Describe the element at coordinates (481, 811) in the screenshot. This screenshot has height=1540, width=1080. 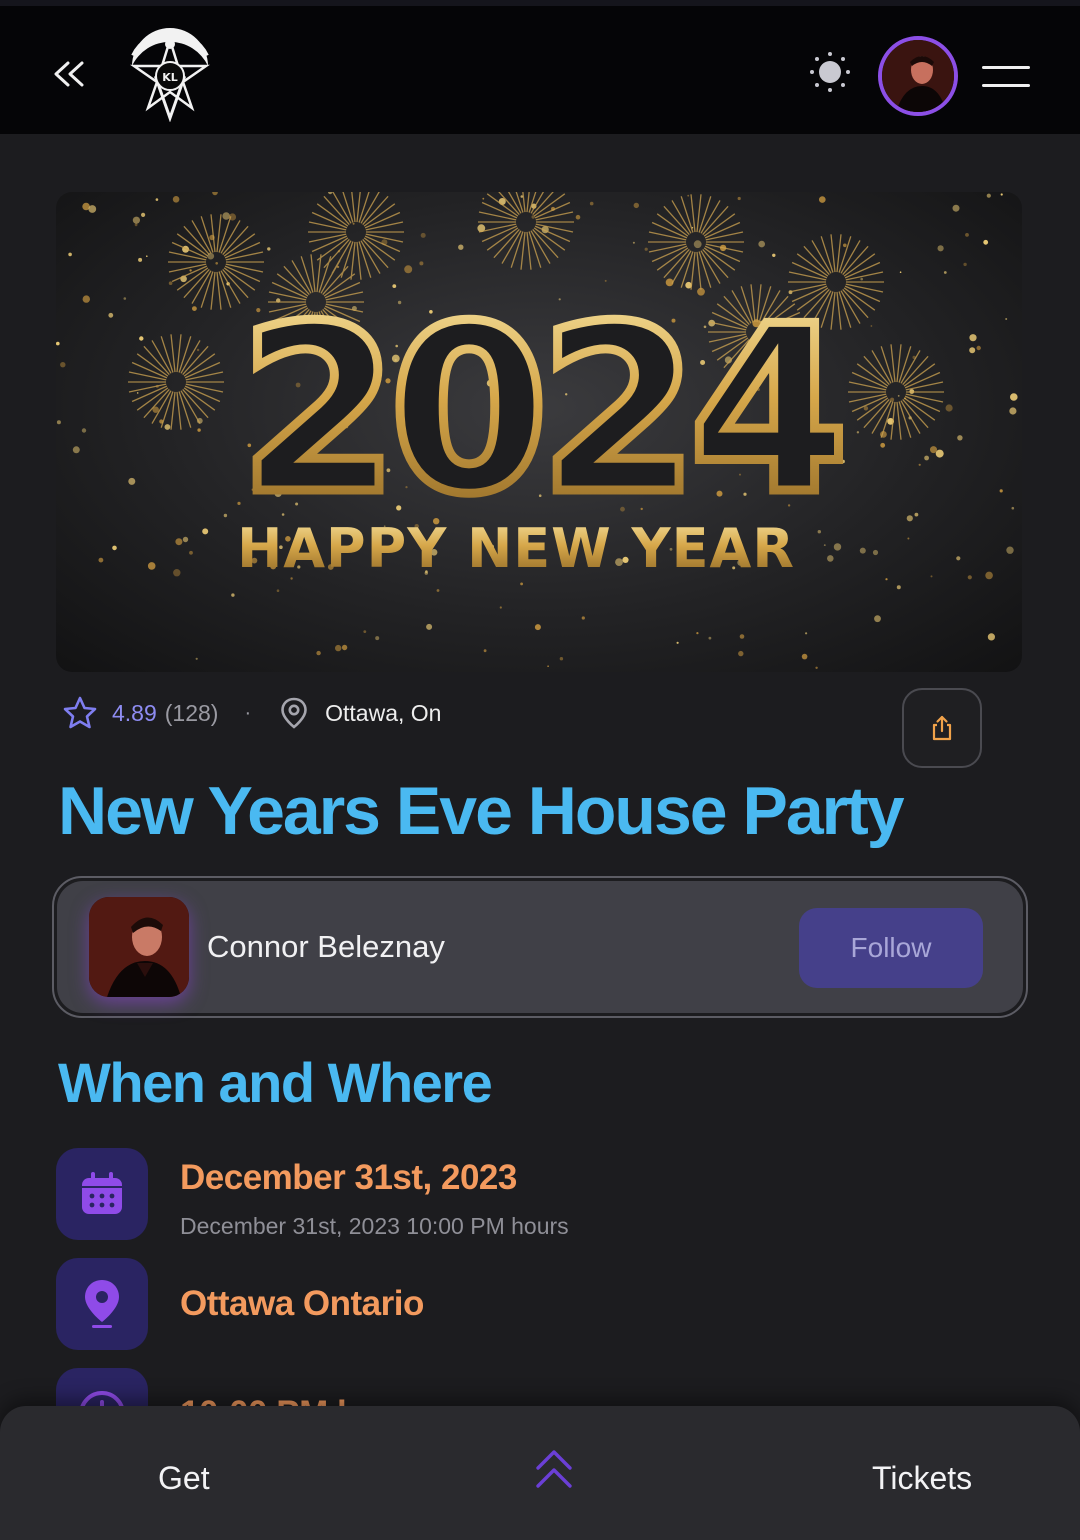
I see `event-title: New Years Eve House Party` at that location.